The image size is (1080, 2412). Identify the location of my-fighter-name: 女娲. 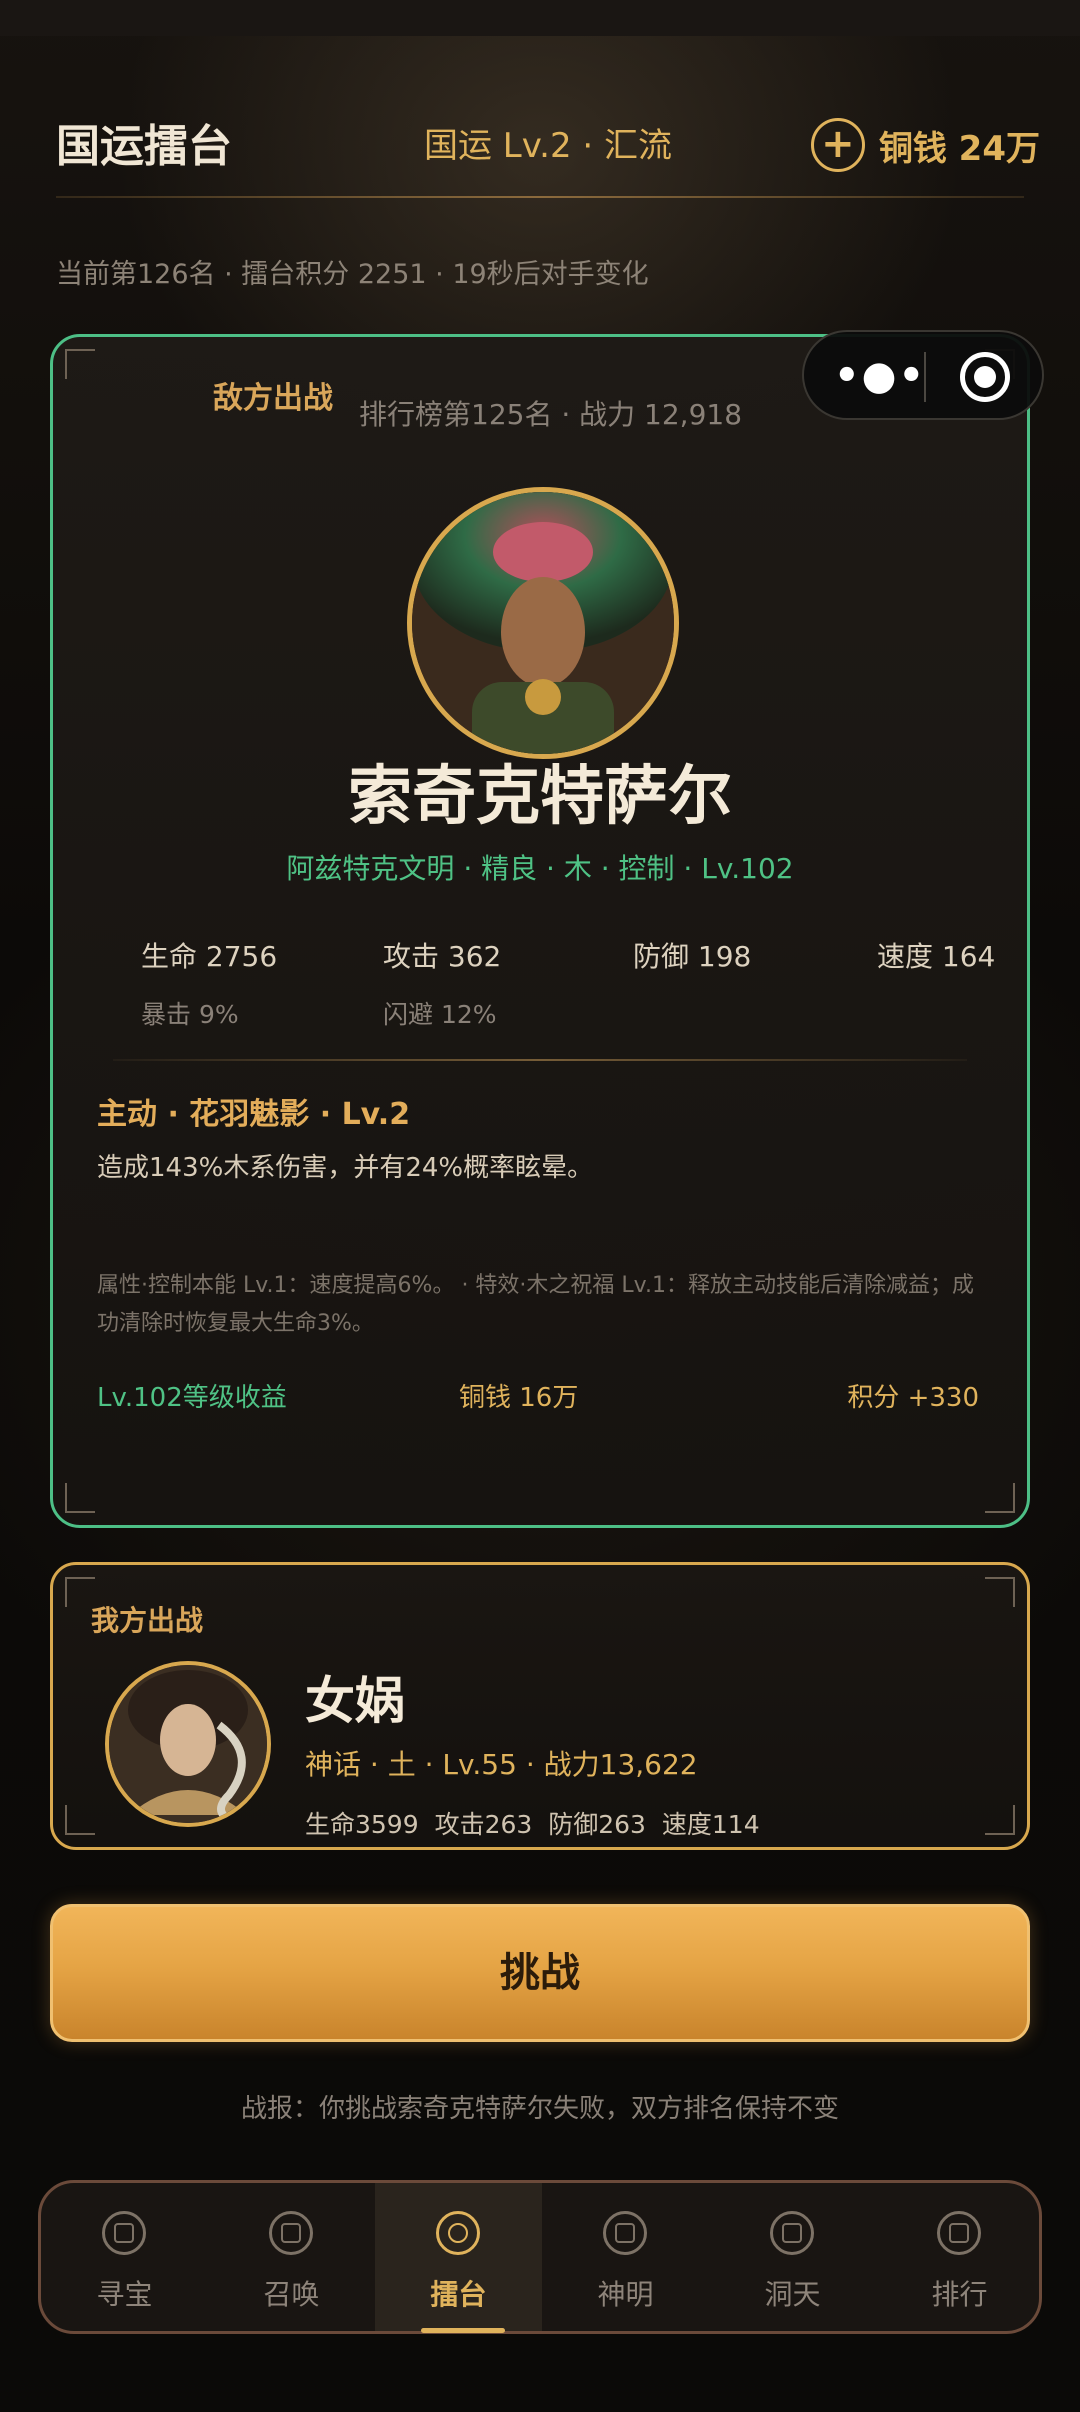
(355, 1701).